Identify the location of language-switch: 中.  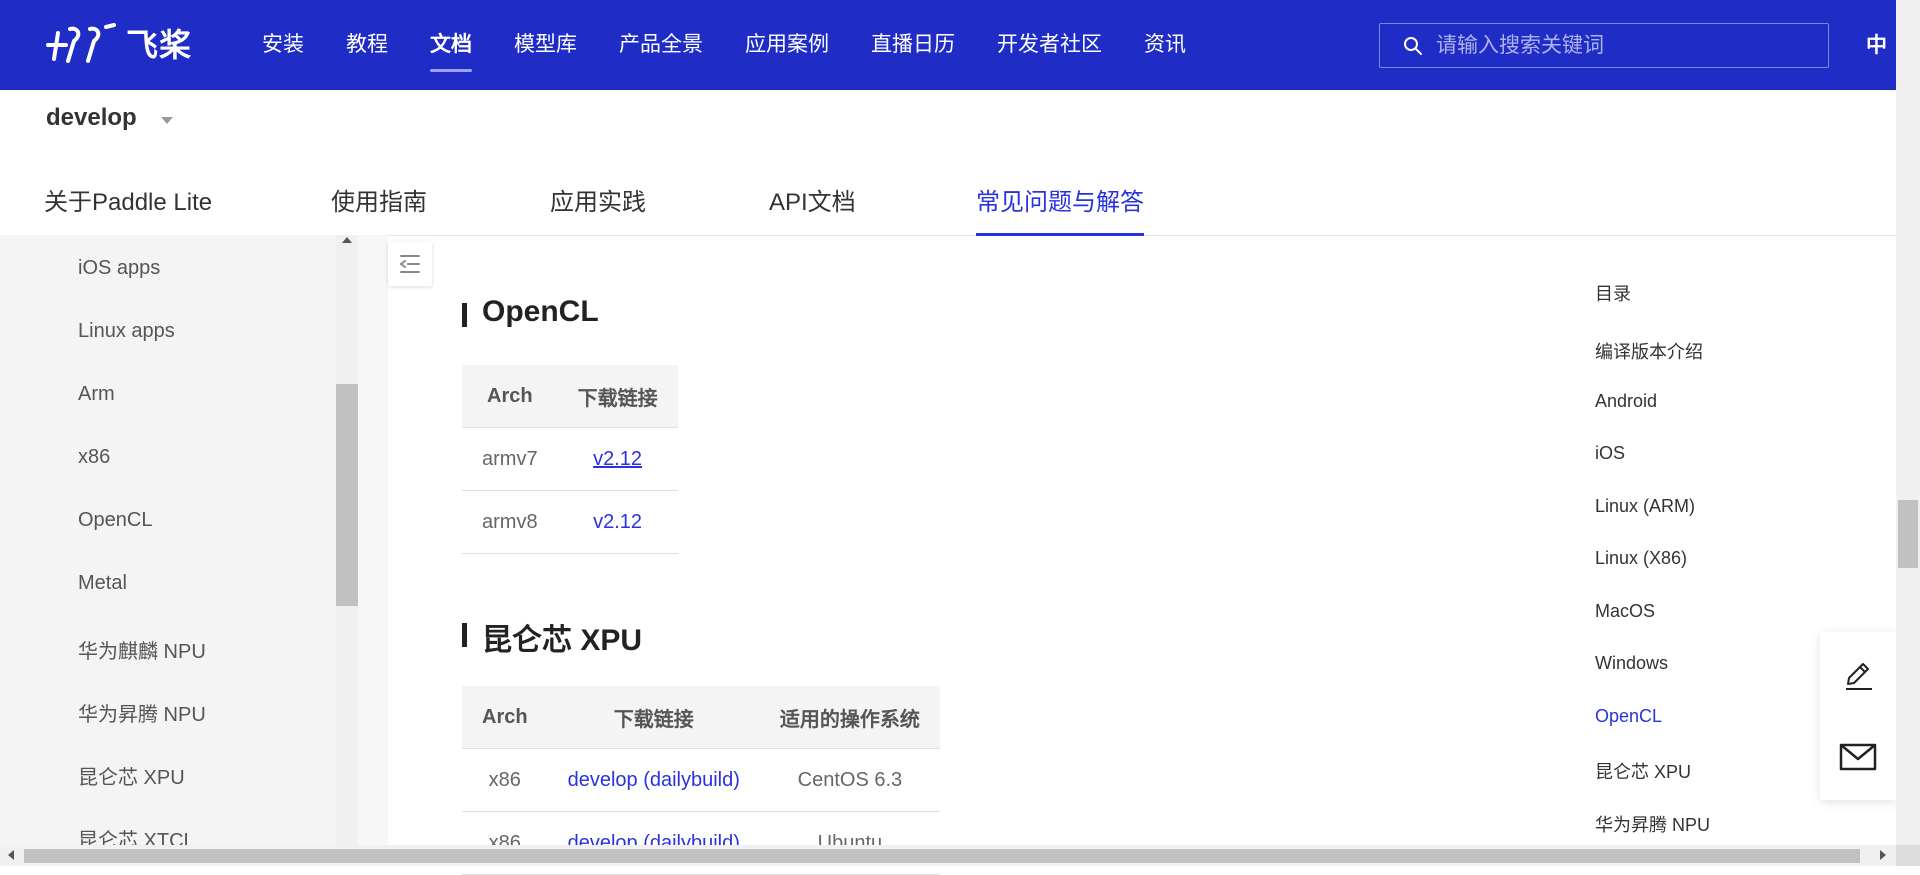
(1876, 46).